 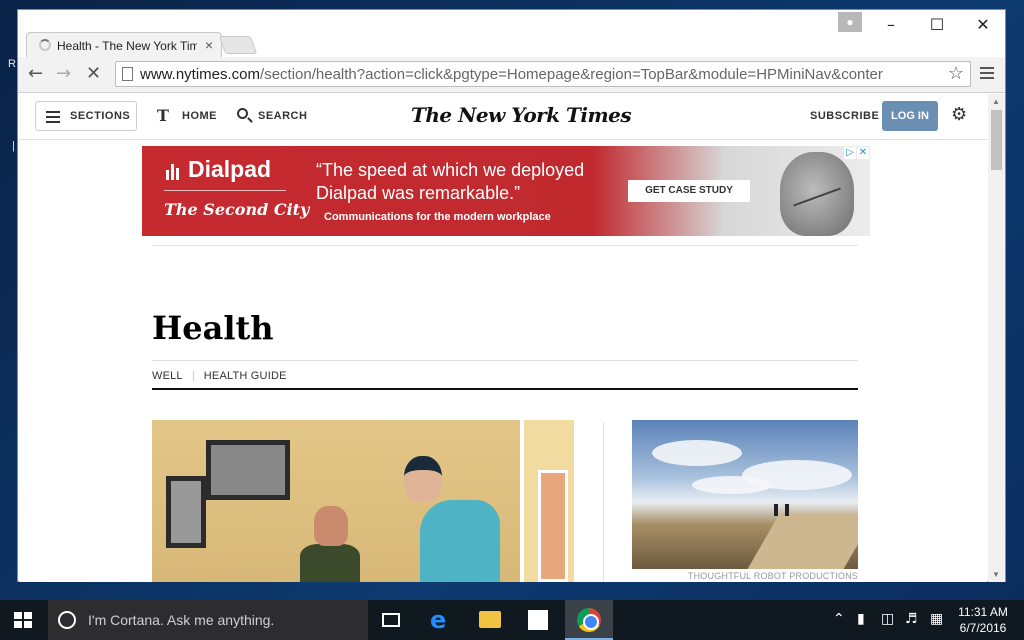 I want to click on browser-menu-icon, so click(x=987, y=74).